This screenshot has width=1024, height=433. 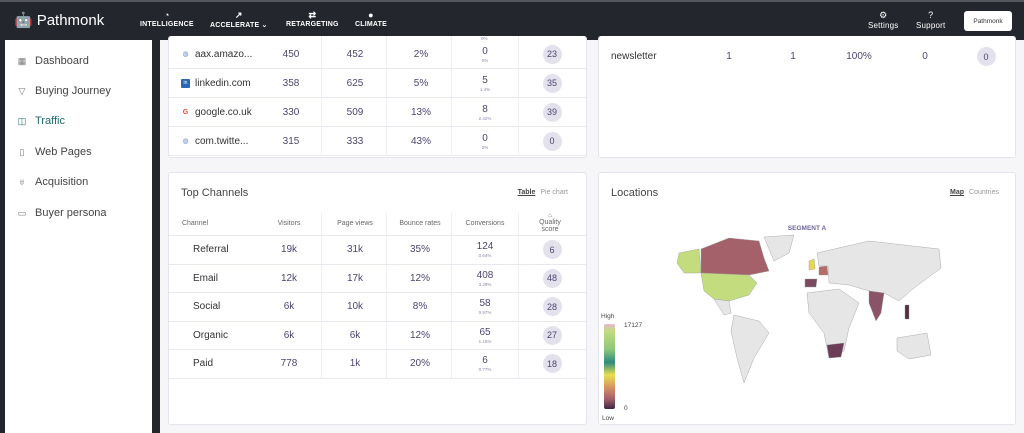 I want to click on quality-score-badge: 39, so click(x=552, y=112).